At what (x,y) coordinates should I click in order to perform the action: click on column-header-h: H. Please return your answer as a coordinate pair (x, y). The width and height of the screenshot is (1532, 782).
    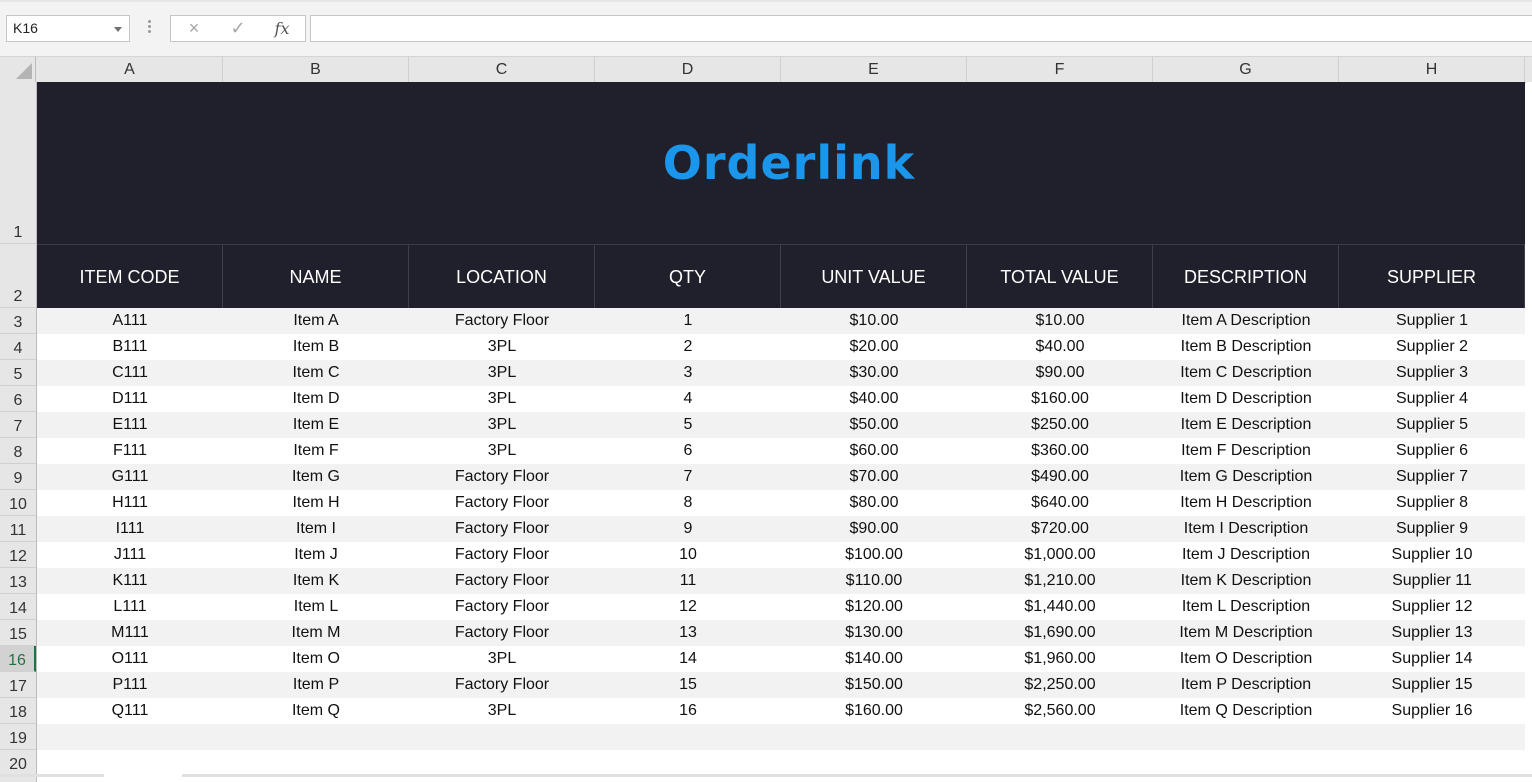
    Looking at the image, I should click on (1432, 69).